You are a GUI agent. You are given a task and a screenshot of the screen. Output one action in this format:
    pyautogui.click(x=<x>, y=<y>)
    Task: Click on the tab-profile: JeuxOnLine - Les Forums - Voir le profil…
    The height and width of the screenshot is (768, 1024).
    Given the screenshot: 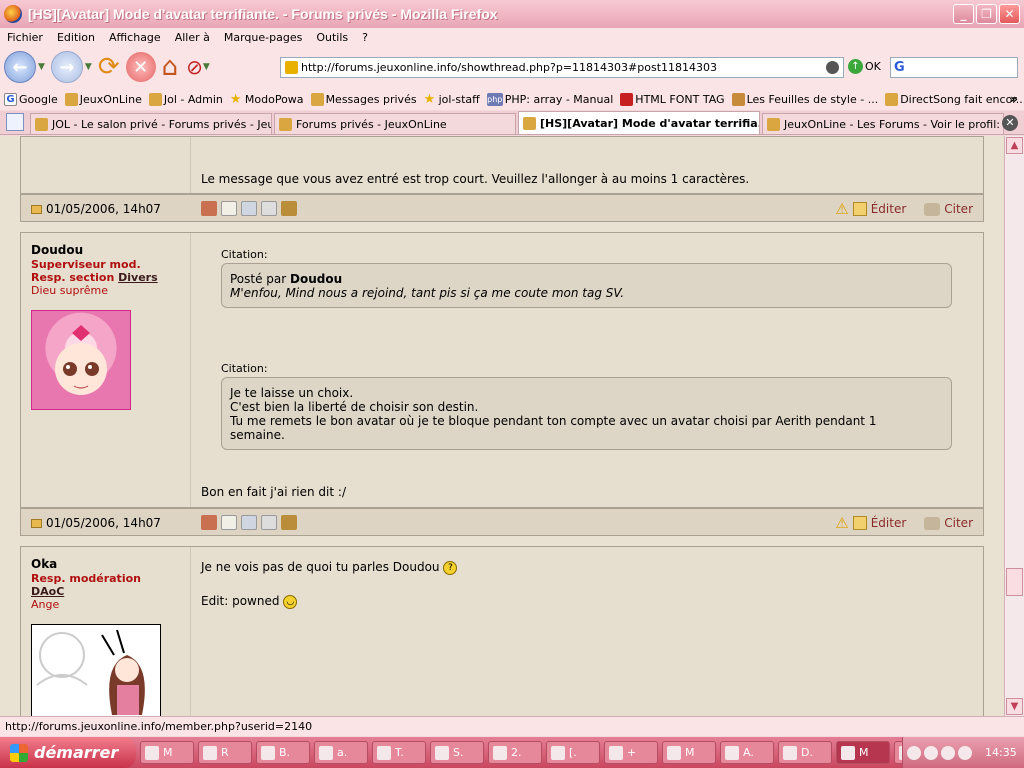 What is the action you would take?
    pyautogui.click(x=883, y=123)
    